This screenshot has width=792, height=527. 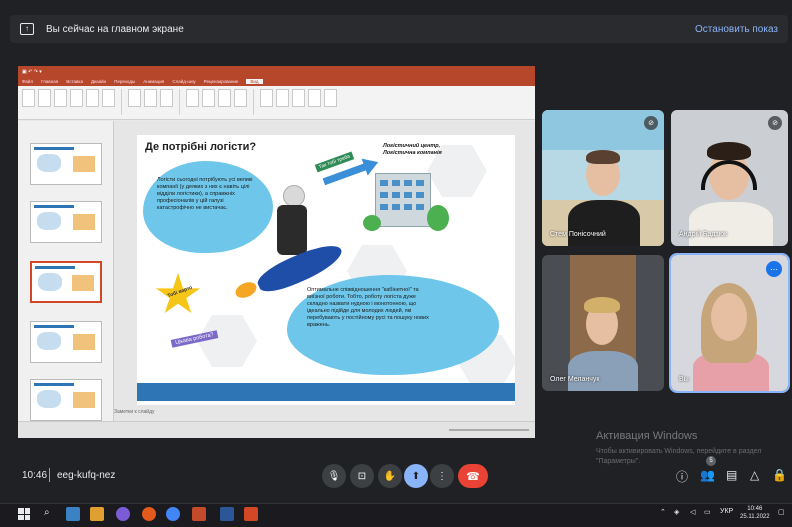 I want to click on language-indicator: УКР, so click(x=726, y=511).